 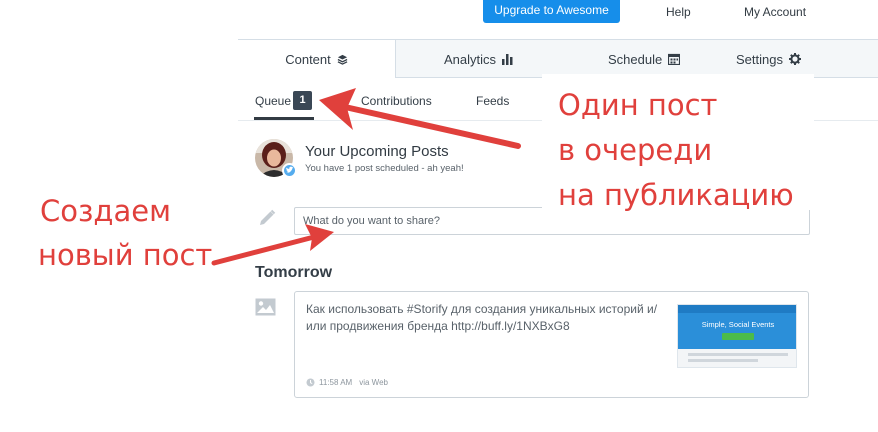 I want to click on arrow-to-queue, so click(x=420, y=118).